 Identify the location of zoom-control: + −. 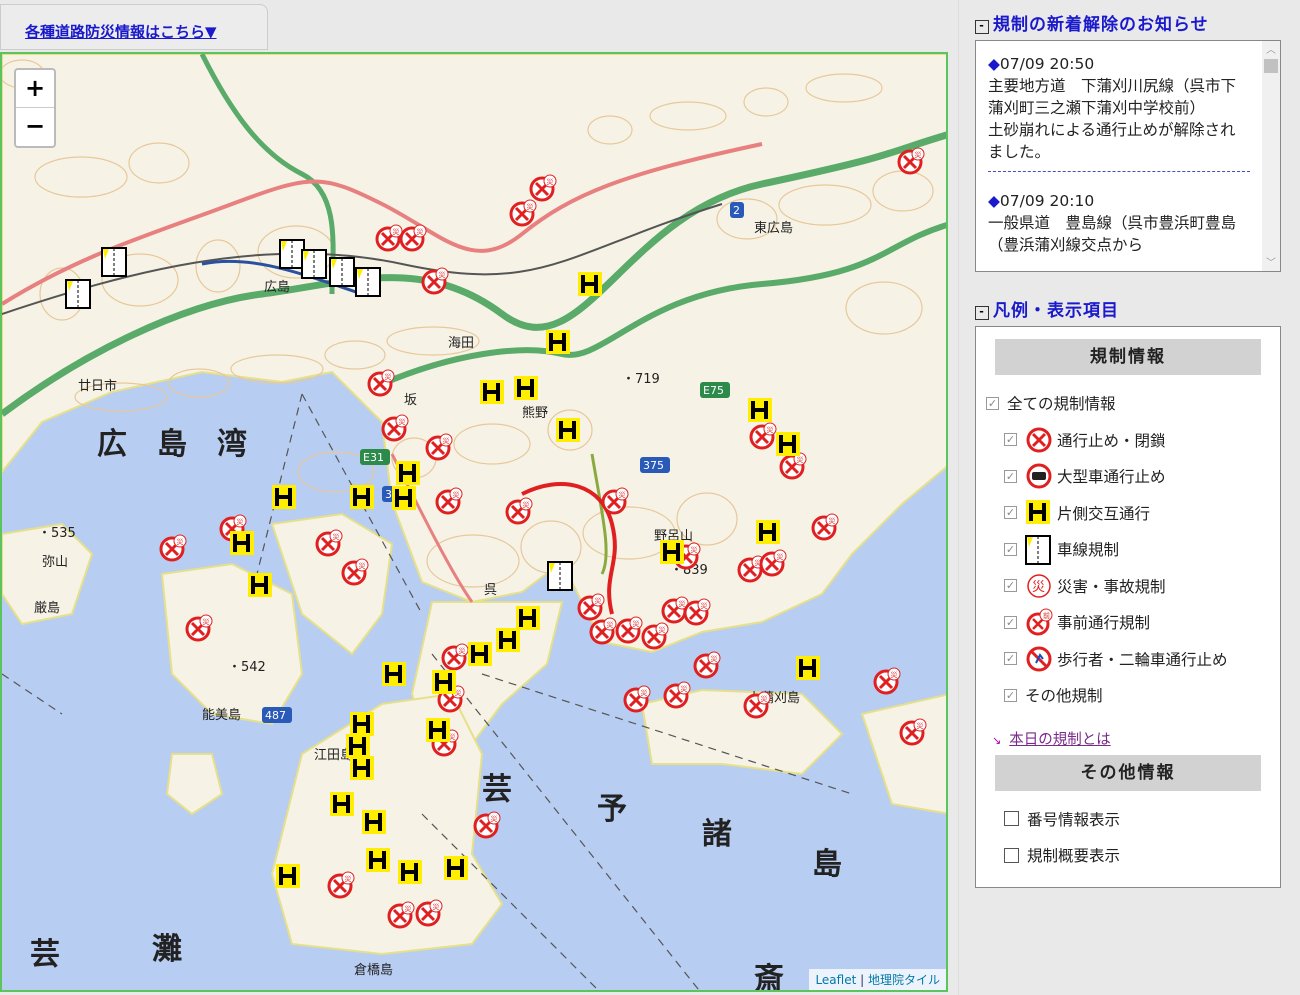
(35, 108).